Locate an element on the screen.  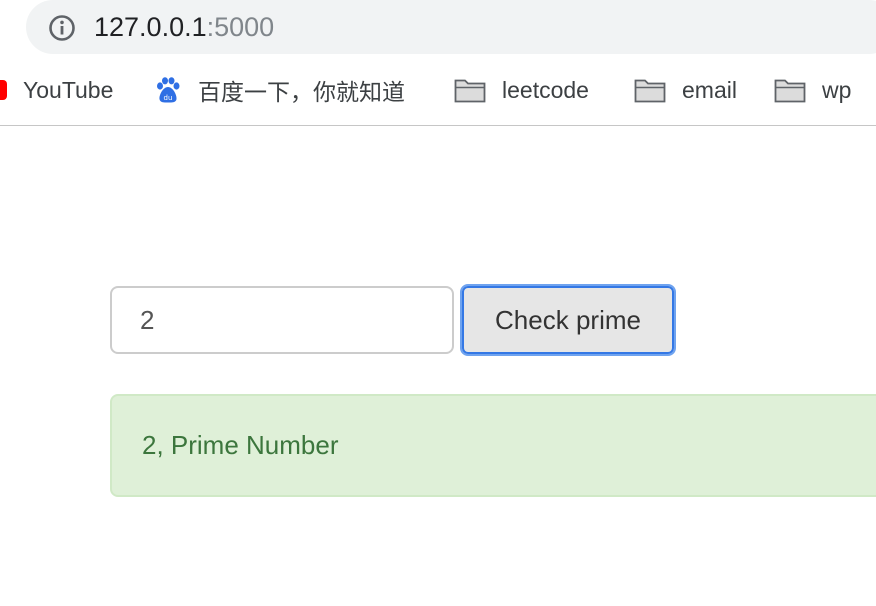
bookmark-wp: wp is located at coordinates (812, 90).